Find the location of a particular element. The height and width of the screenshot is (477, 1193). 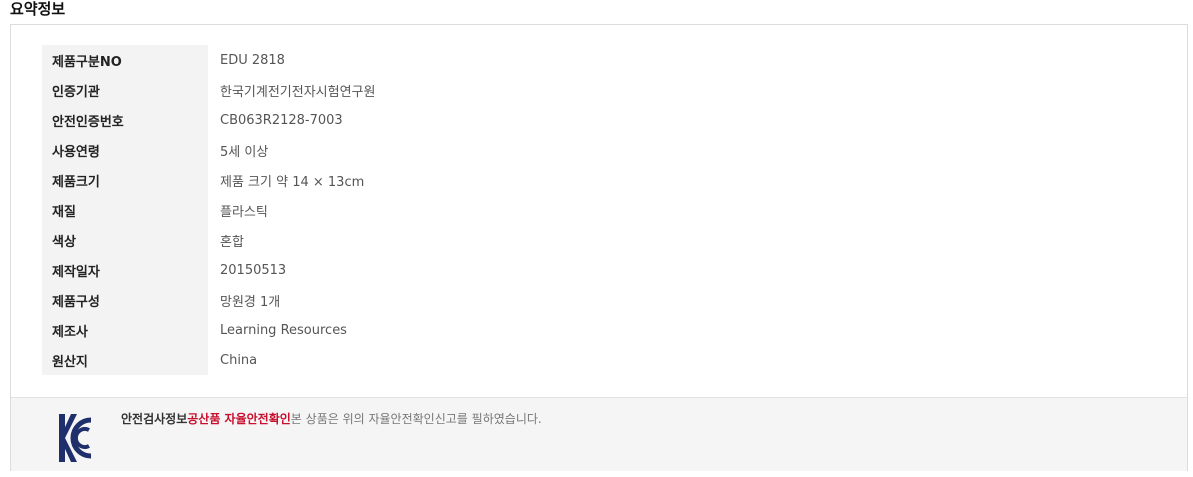

section-title: 요약정보 is located at coordinates (38, 9).